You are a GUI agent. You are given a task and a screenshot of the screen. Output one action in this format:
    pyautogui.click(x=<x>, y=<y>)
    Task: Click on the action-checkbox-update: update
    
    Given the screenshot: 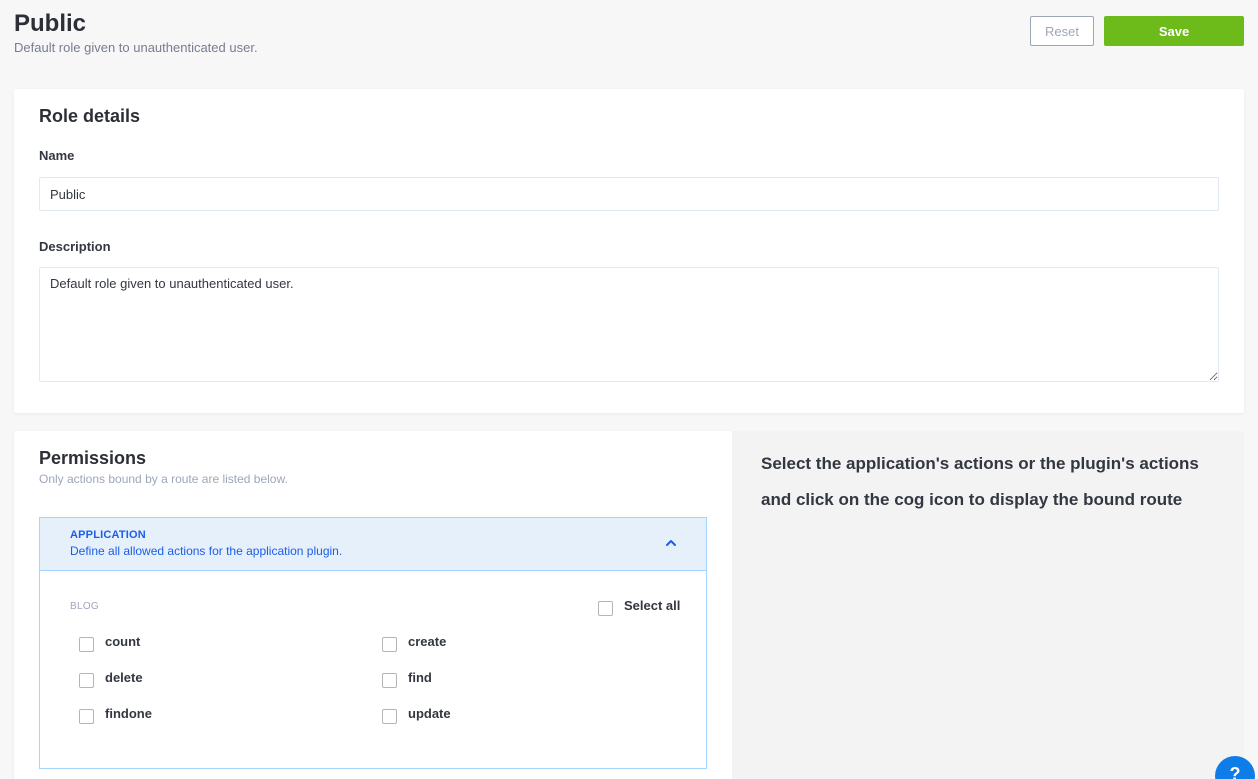 What is the action you would take?
    pyautogui.click(x=416, y=714)
    